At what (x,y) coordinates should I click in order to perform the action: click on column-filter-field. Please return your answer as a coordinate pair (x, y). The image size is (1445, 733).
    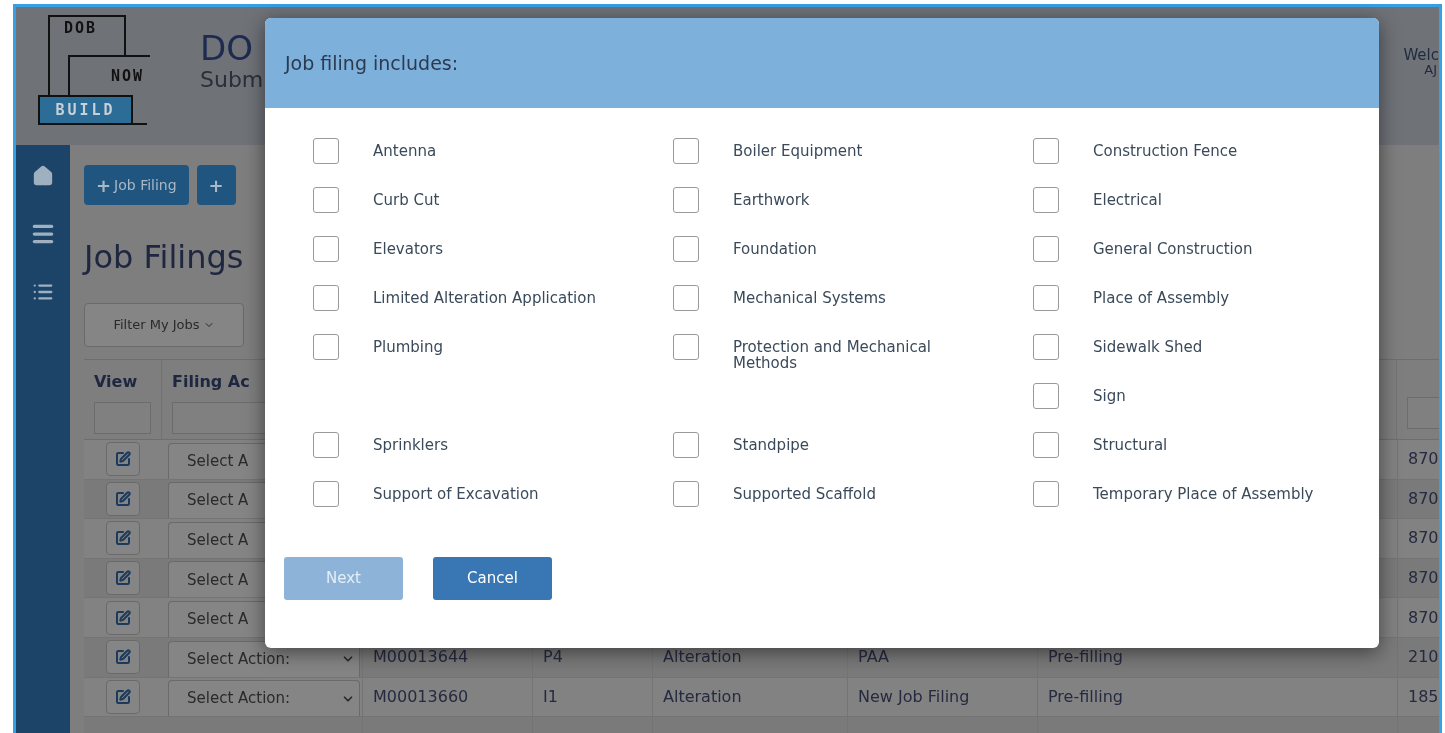
    Looking at the image, I should click on (1423, 413).